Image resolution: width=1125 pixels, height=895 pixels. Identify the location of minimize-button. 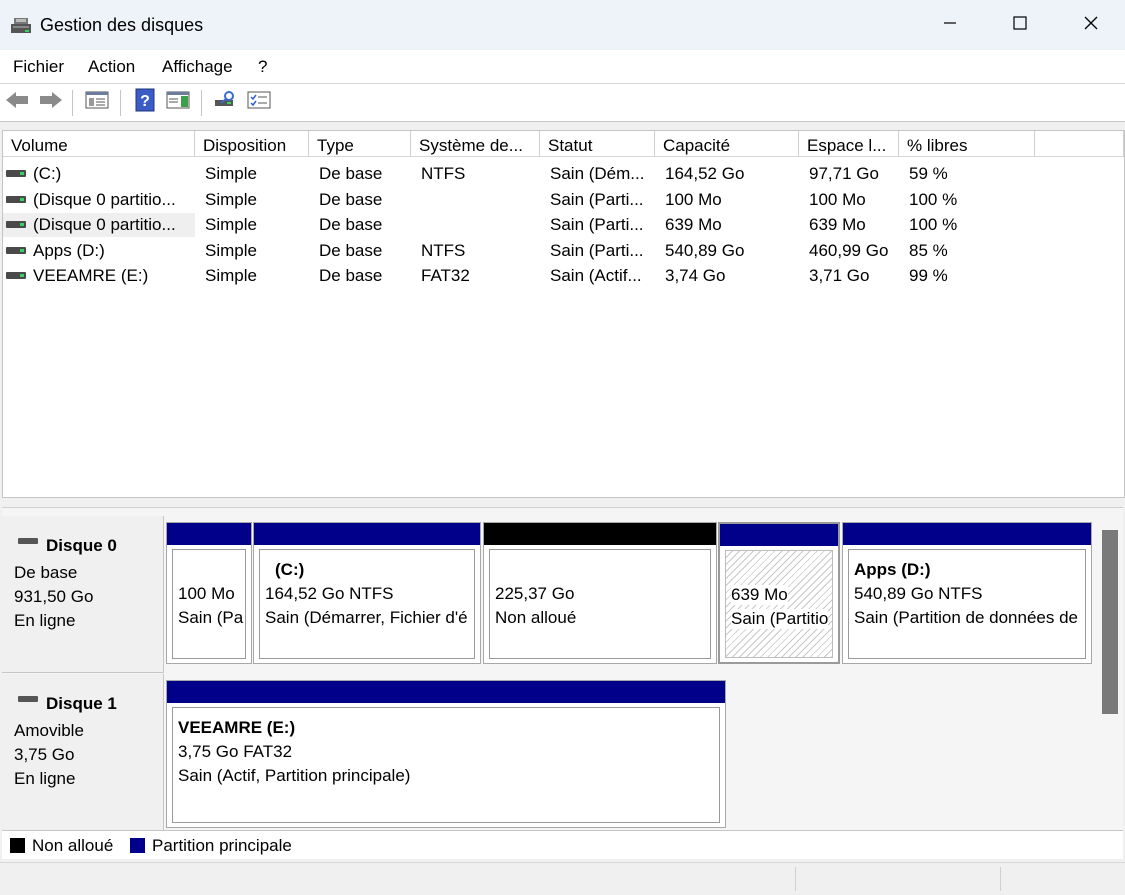
(950, 25).